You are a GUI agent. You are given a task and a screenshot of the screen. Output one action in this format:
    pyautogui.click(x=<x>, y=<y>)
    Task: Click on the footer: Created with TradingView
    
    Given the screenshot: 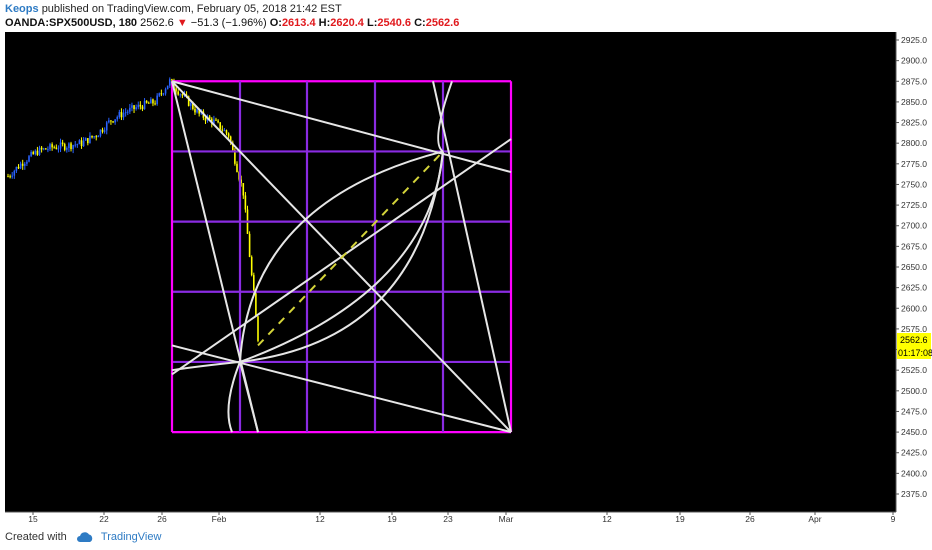 What is the action you would take?
    pyautogui.click(x=83, y=537)
    